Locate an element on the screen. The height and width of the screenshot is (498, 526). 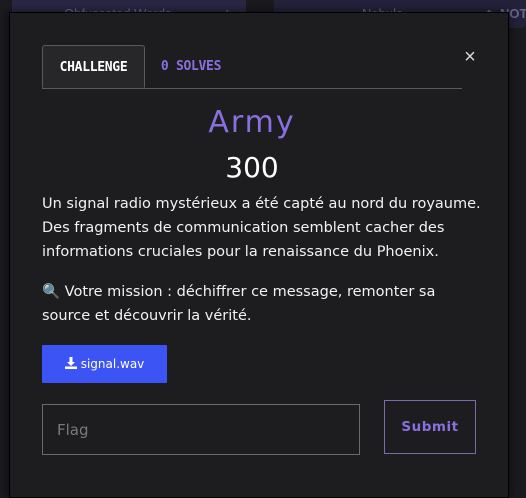
download-file-label: signal.wav is located at coordinates (112, 364).